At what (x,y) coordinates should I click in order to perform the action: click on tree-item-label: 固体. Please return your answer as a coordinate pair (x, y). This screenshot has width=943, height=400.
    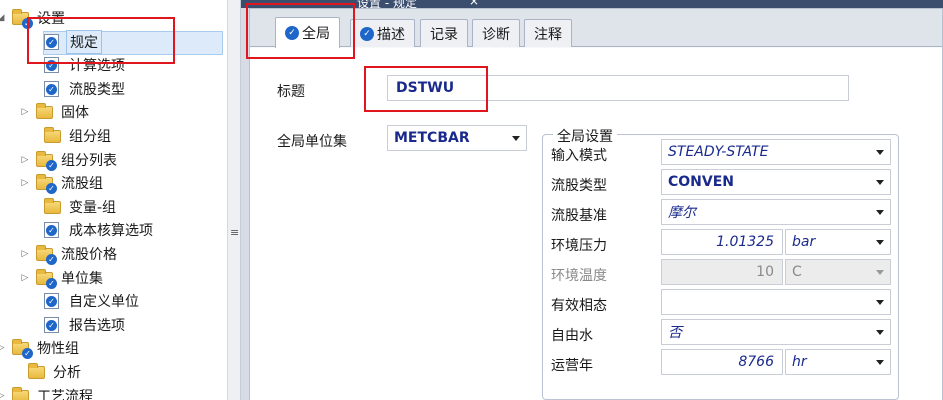
    Looking at the image, I should click on (75, 113).